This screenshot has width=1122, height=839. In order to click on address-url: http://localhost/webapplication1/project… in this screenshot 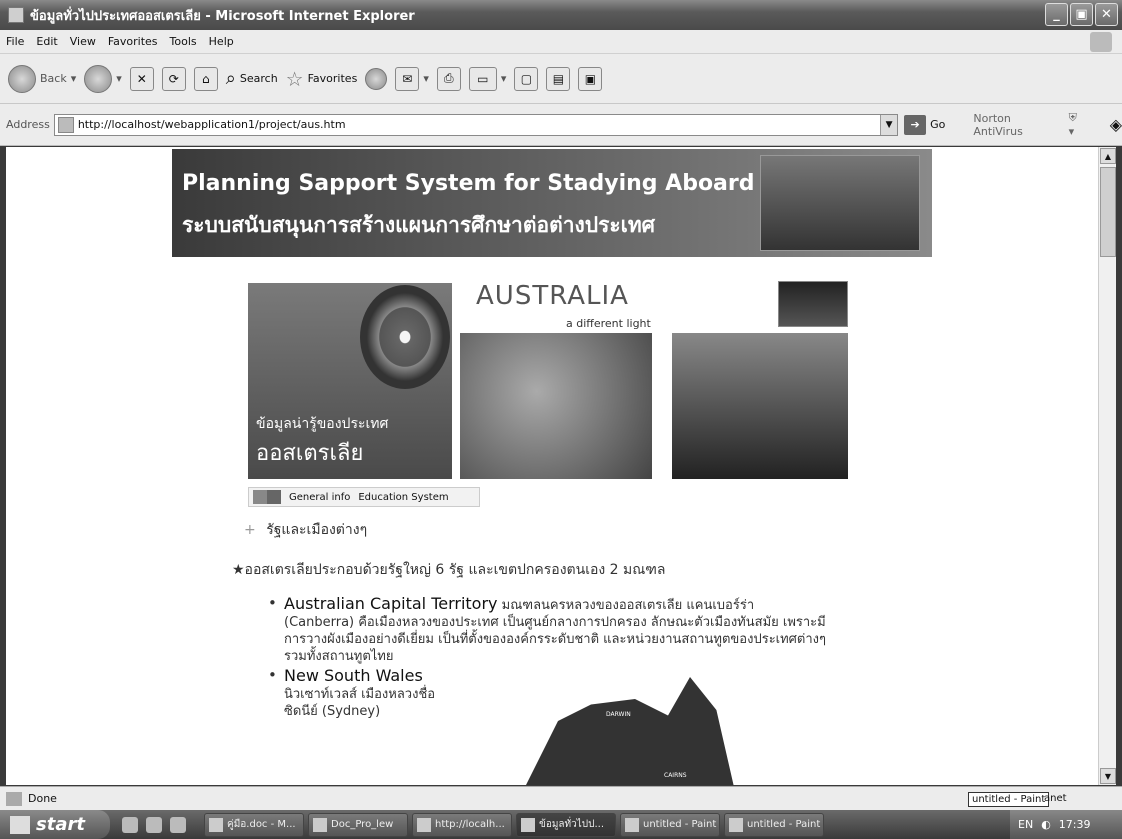, I will do `click(212, 124)`.